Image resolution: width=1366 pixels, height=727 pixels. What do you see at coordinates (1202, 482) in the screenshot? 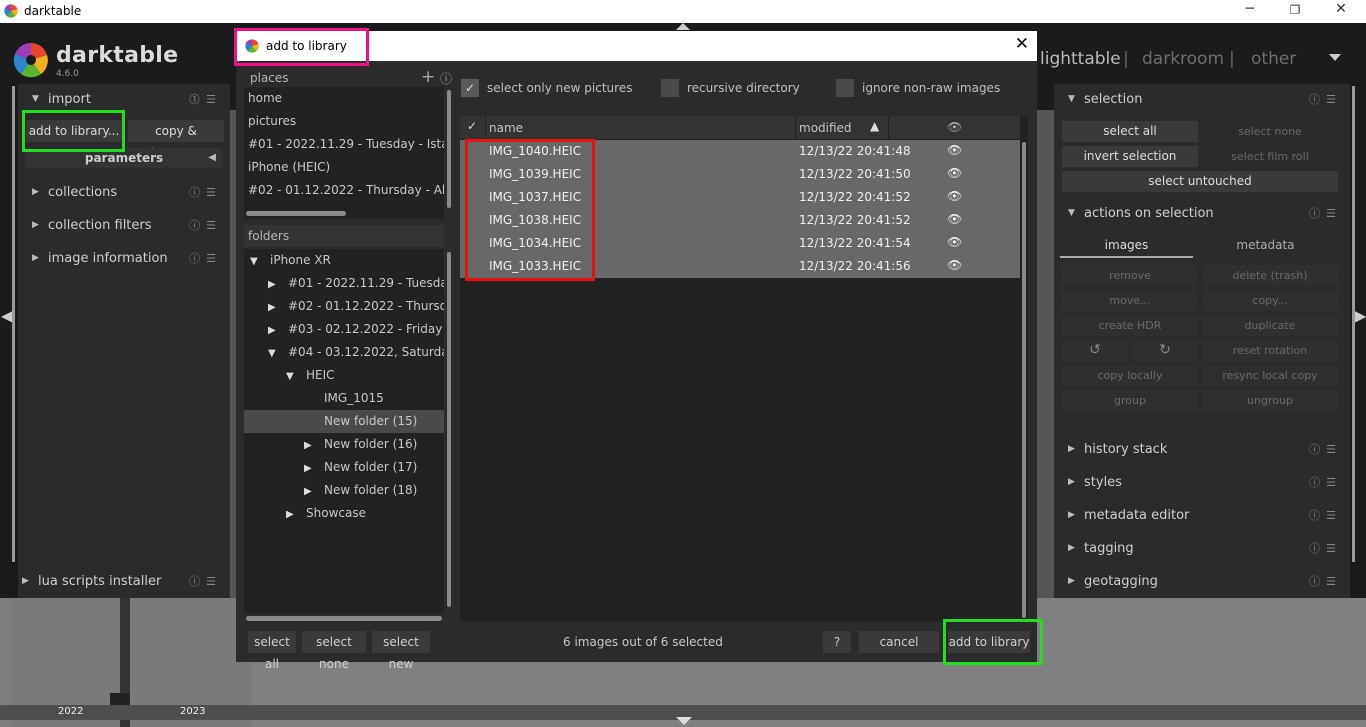
I see `styles-module-header: ▶ styles ⓘ☰` at bounding box center [1202, 482].